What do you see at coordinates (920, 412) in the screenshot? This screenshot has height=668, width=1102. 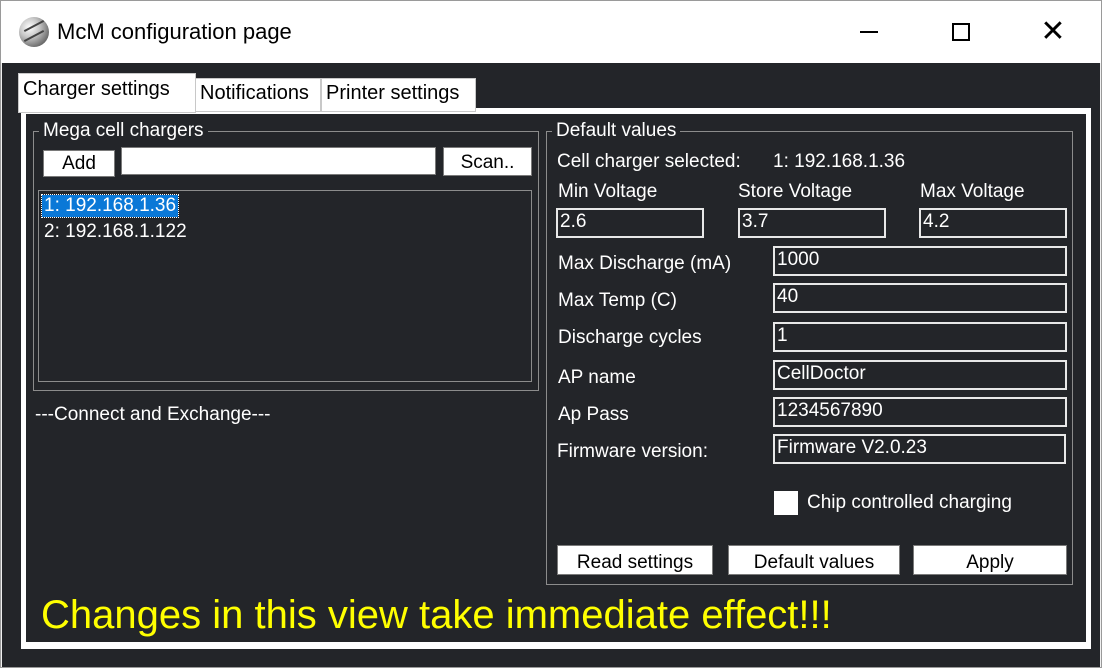 I see `ap-pass-field: 1234567890` at bounding box center [920, 412].